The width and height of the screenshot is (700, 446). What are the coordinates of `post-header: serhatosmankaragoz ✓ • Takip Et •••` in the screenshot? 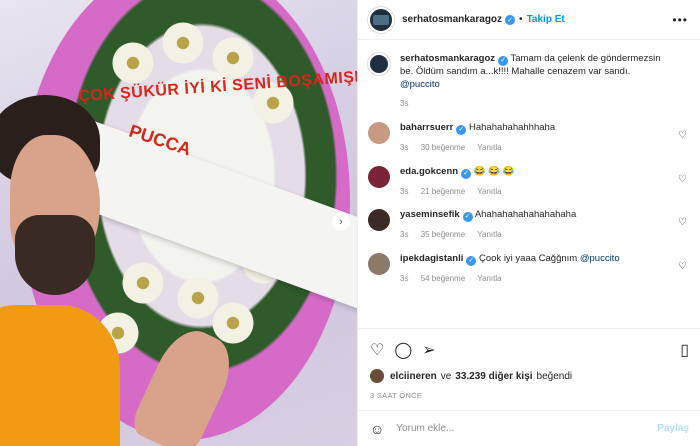 It's located at (529, 20).